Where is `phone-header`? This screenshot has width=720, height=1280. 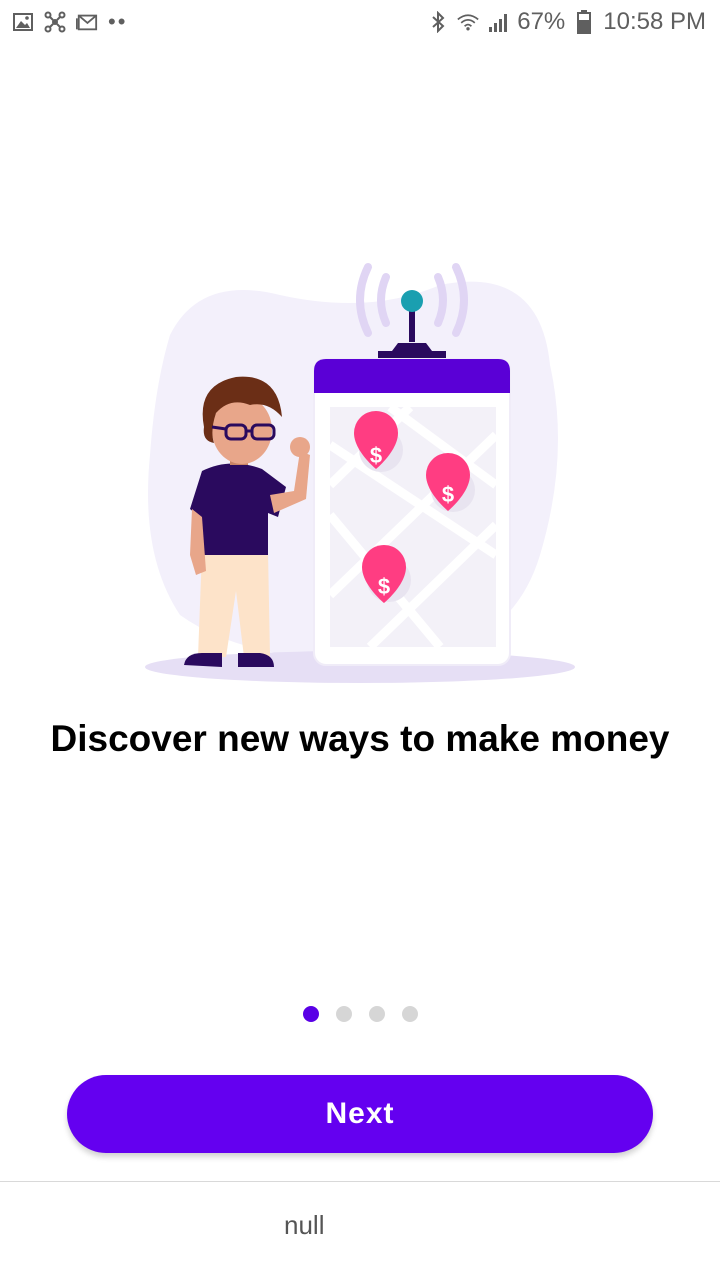 phone-header is located at coordinates (412, 376).